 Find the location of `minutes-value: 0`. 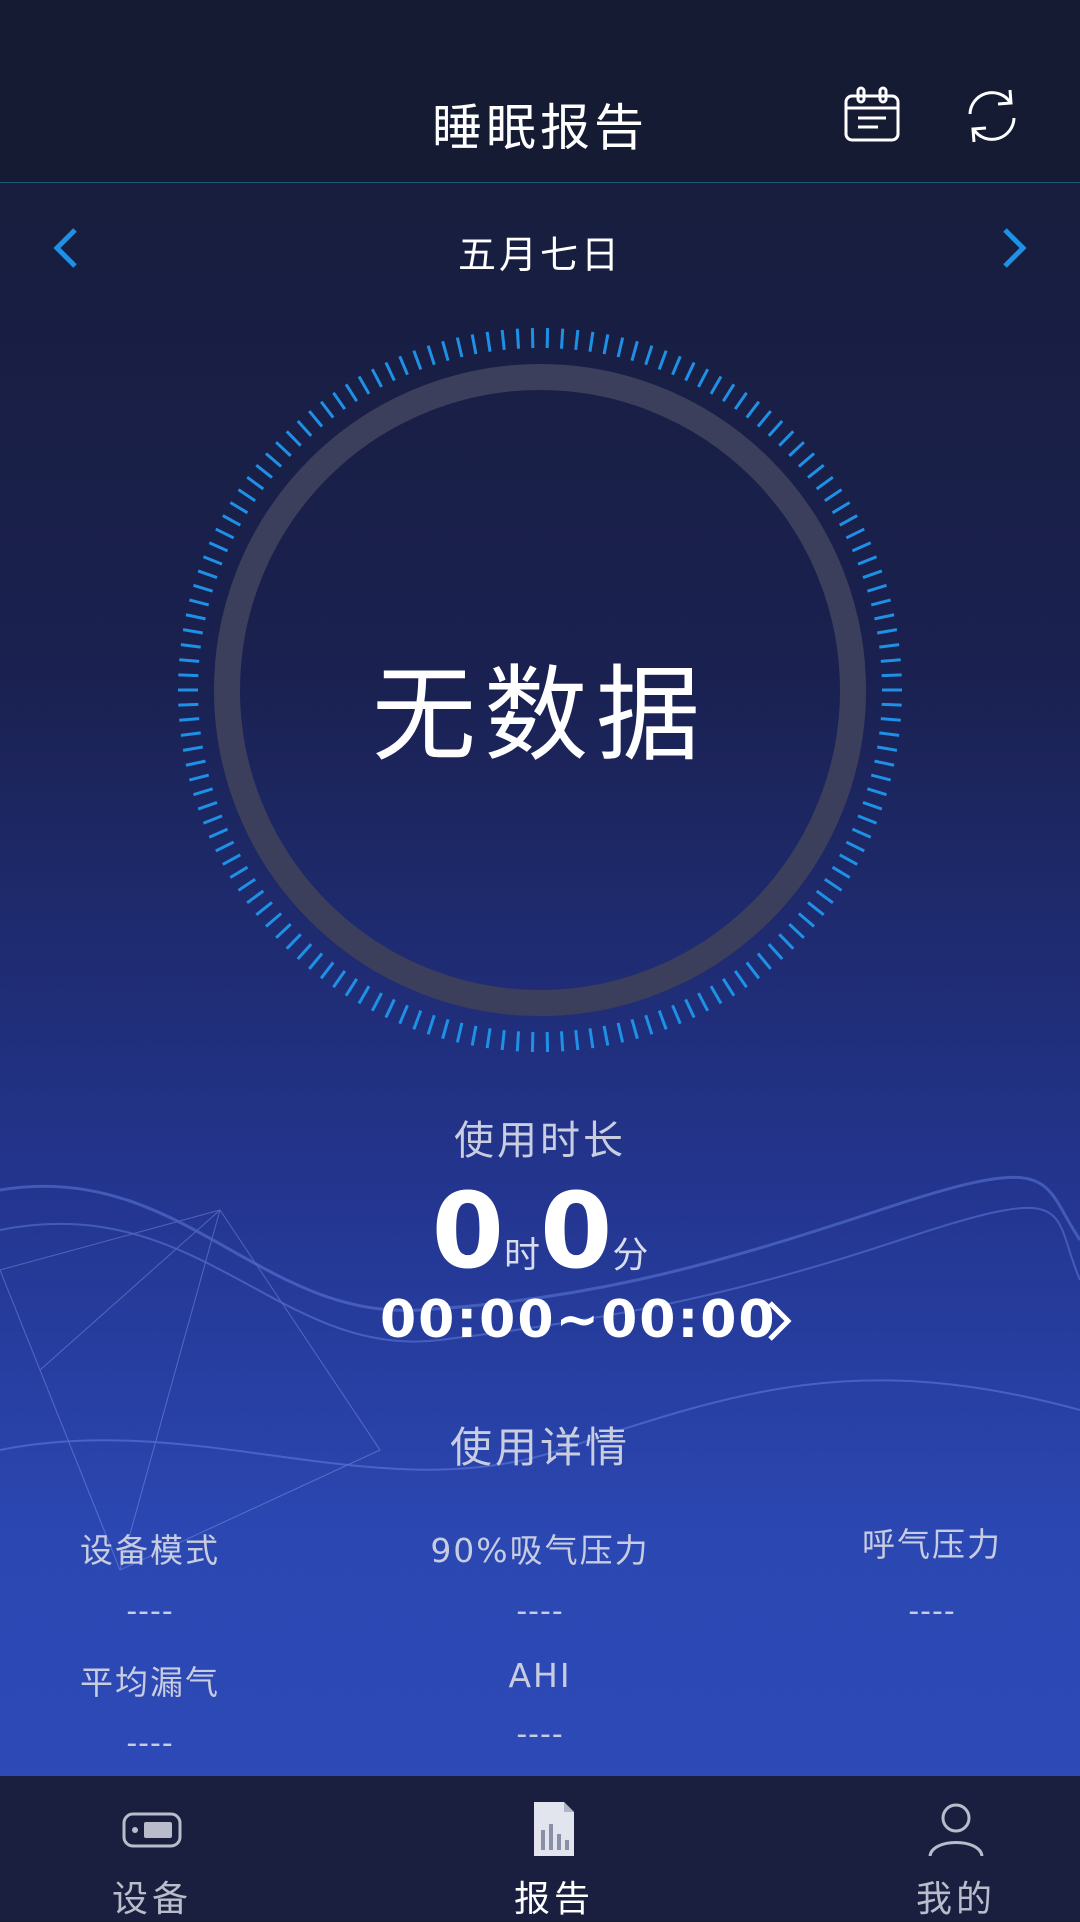

minutes-value: 0 is located at coordinates (576, 1231).